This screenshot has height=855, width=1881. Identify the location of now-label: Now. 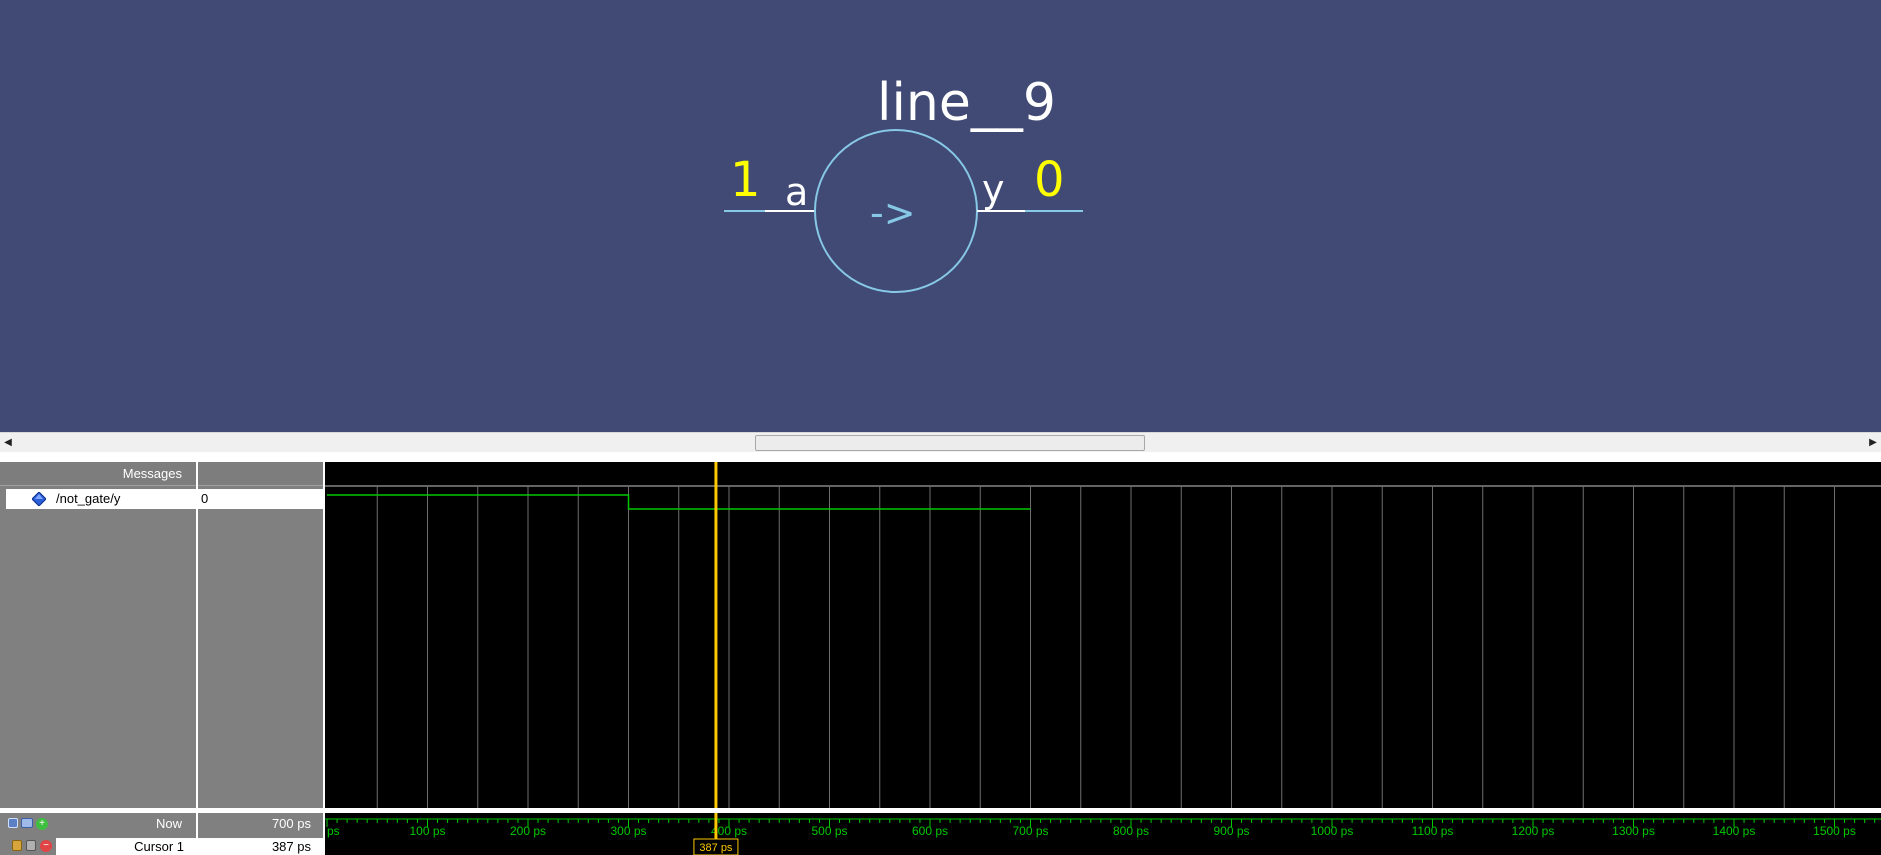
(168, 823).